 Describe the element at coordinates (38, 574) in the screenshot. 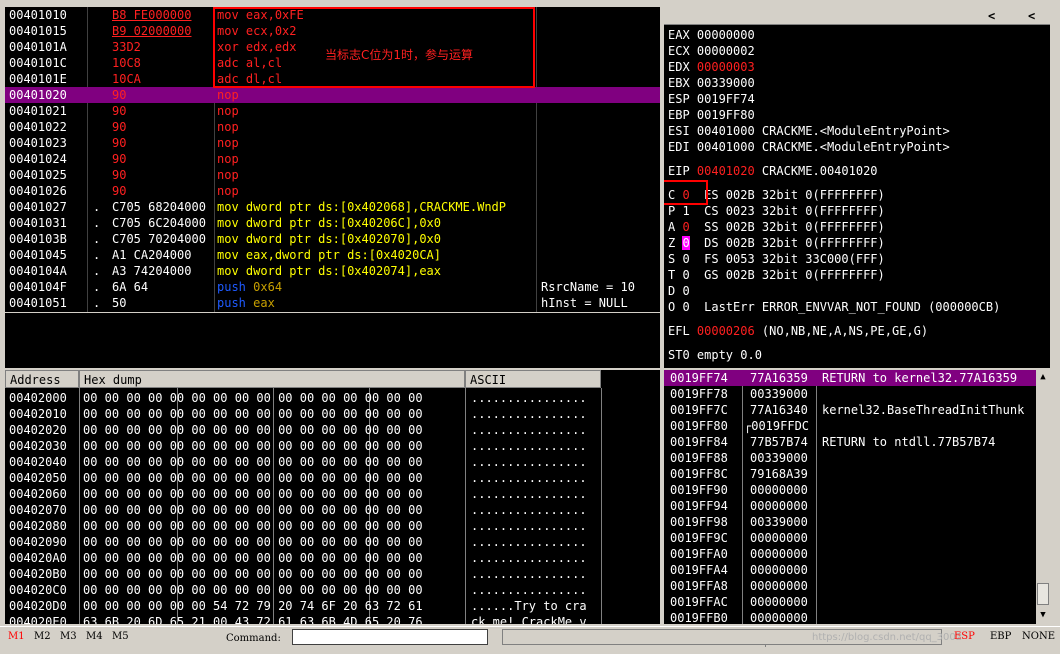

I see `hexdump-address: 004020B0` at that location.